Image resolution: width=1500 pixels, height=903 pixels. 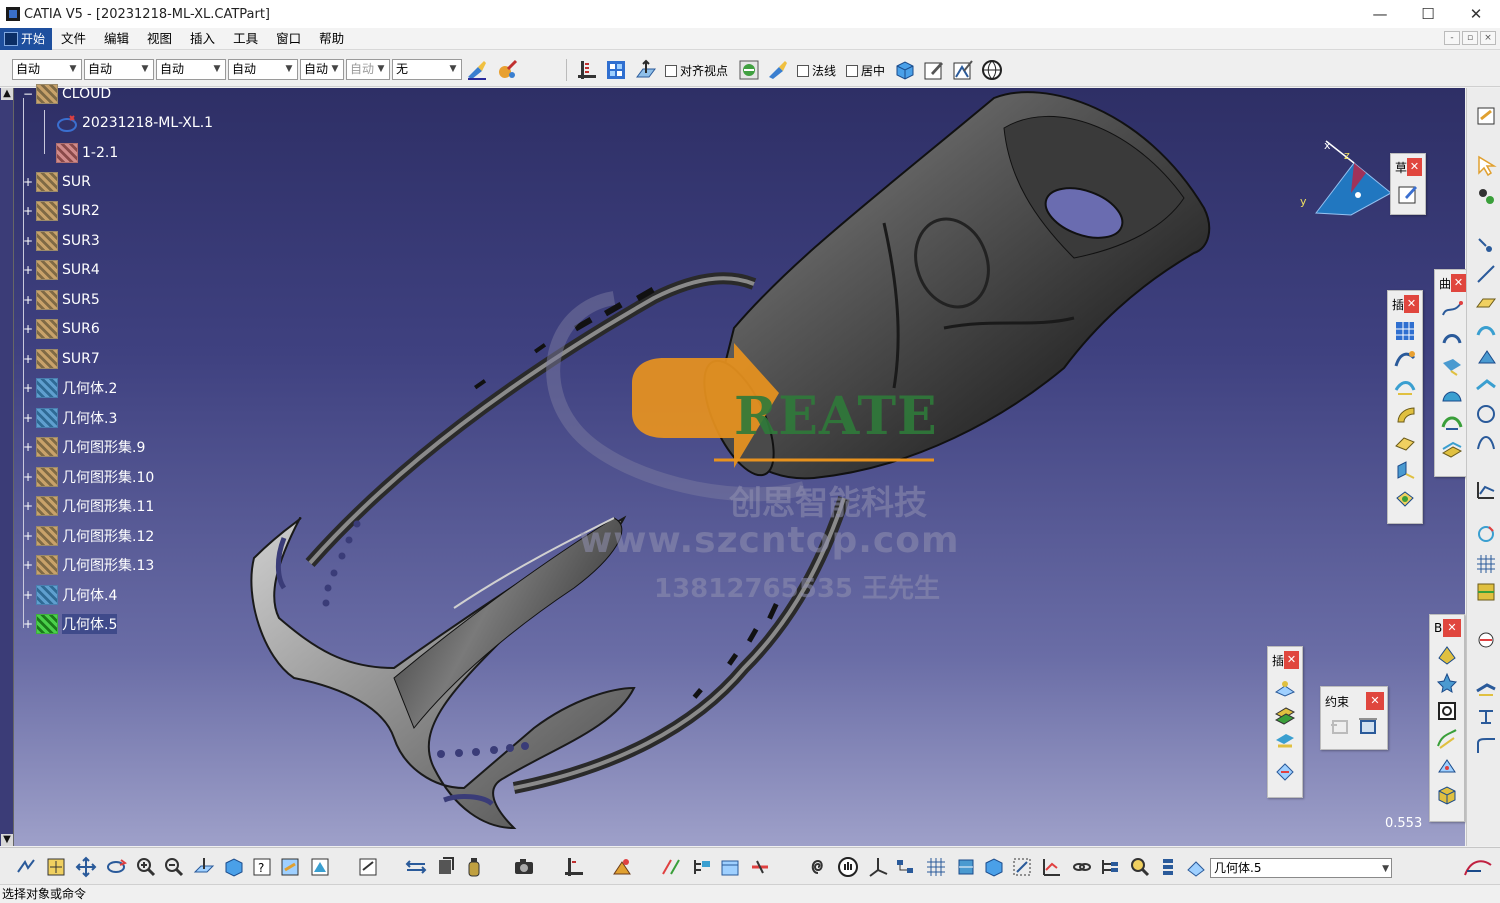 I want to click on painter-icon, so click(x=477, y=70).